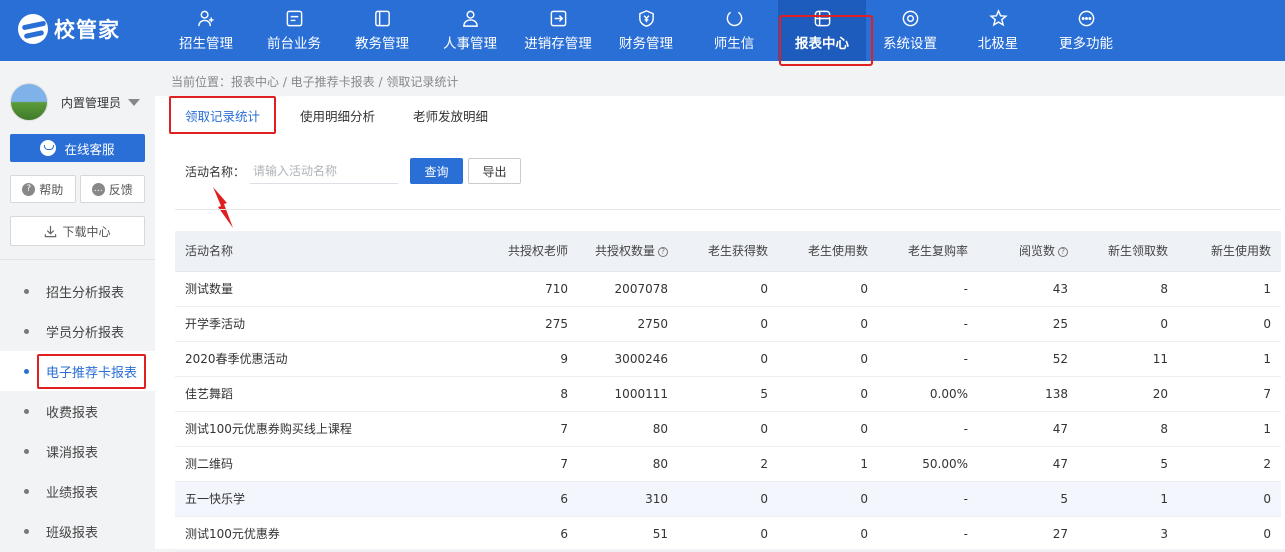  What do you see at coordinates (327, 289) in the screenshot?
I see `table-cell-activity-name: 测试数量` at bounding box center [327, 289].